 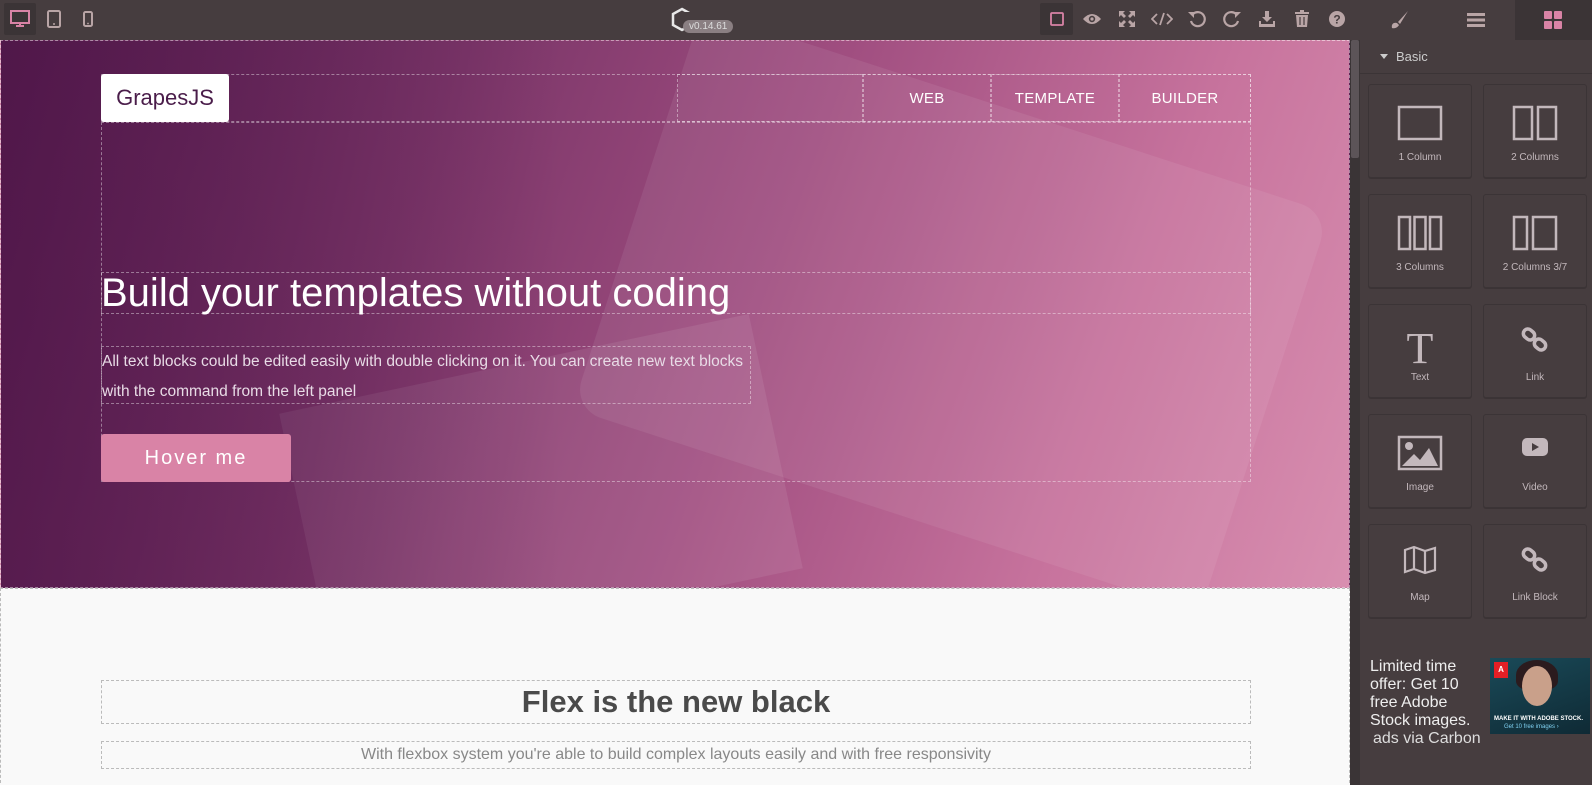 I want to click on question-circle-icon: ?, so click(x=1336, y=19).